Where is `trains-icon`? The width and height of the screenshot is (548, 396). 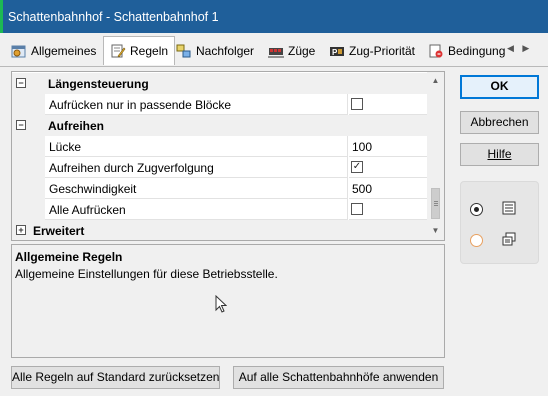
trains-icon is located at coordinates (276, 51).